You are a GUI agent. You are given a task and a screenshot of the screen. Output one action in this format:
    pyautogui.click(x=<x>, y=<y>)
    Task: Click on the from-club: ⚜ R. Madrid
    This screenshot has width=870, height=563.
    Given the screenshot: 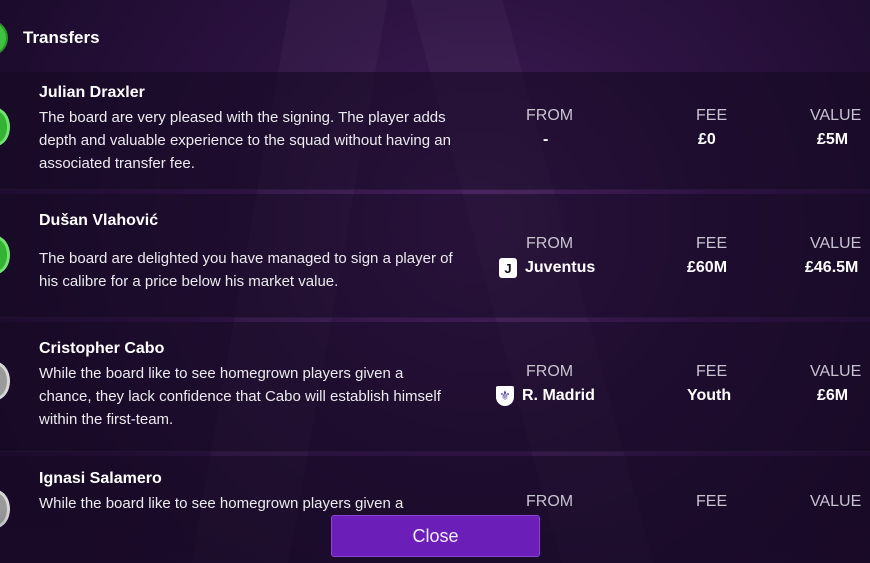 What is the action you would take?
    pyautogui.click(x=545, y=396)
    